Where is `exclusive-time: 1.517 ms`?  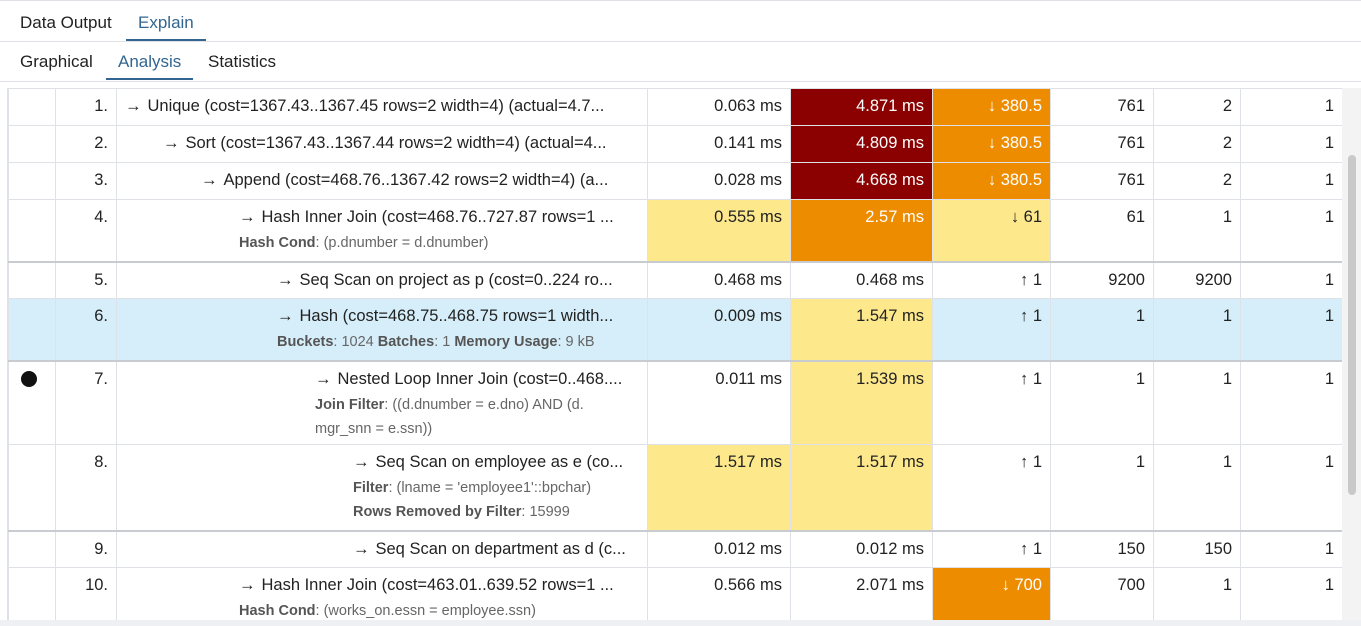
exclusive-time: 1.517 ms is located at coordinates (719, 487).